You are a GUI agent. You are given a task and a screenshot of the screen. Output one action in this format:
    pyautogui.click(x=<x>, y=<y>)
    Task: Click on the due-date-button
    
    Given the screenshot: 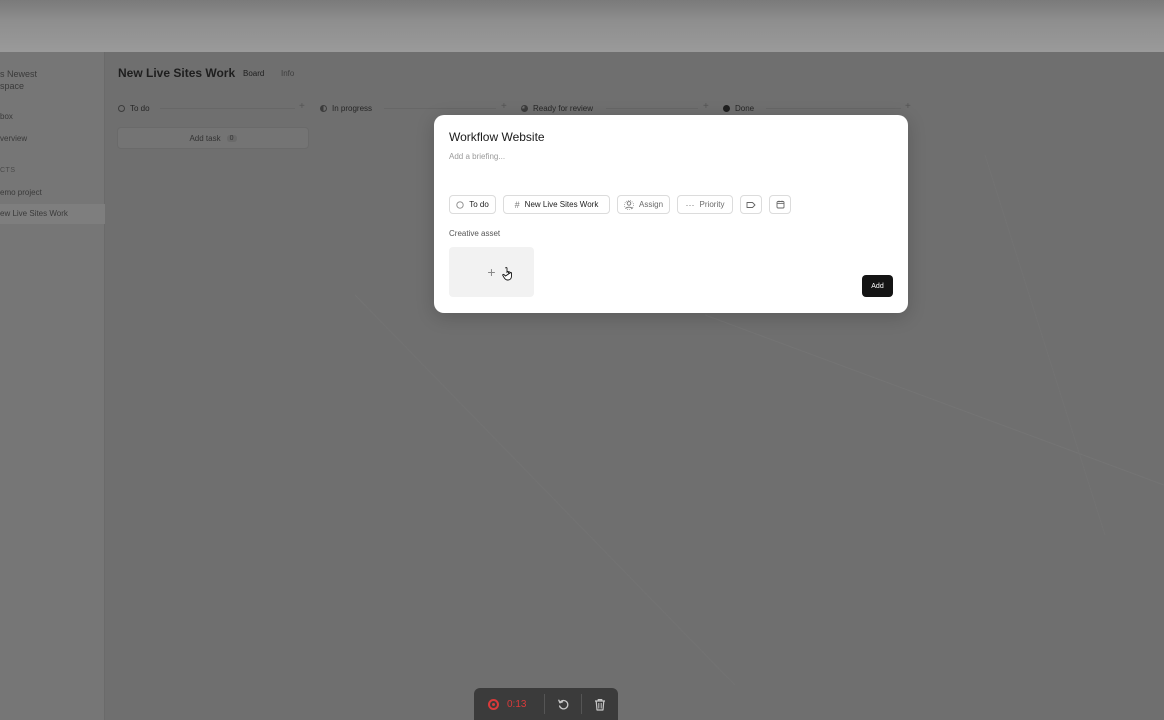 What is the action you would take?
    pyautogui.click(x=780, y=204)
    